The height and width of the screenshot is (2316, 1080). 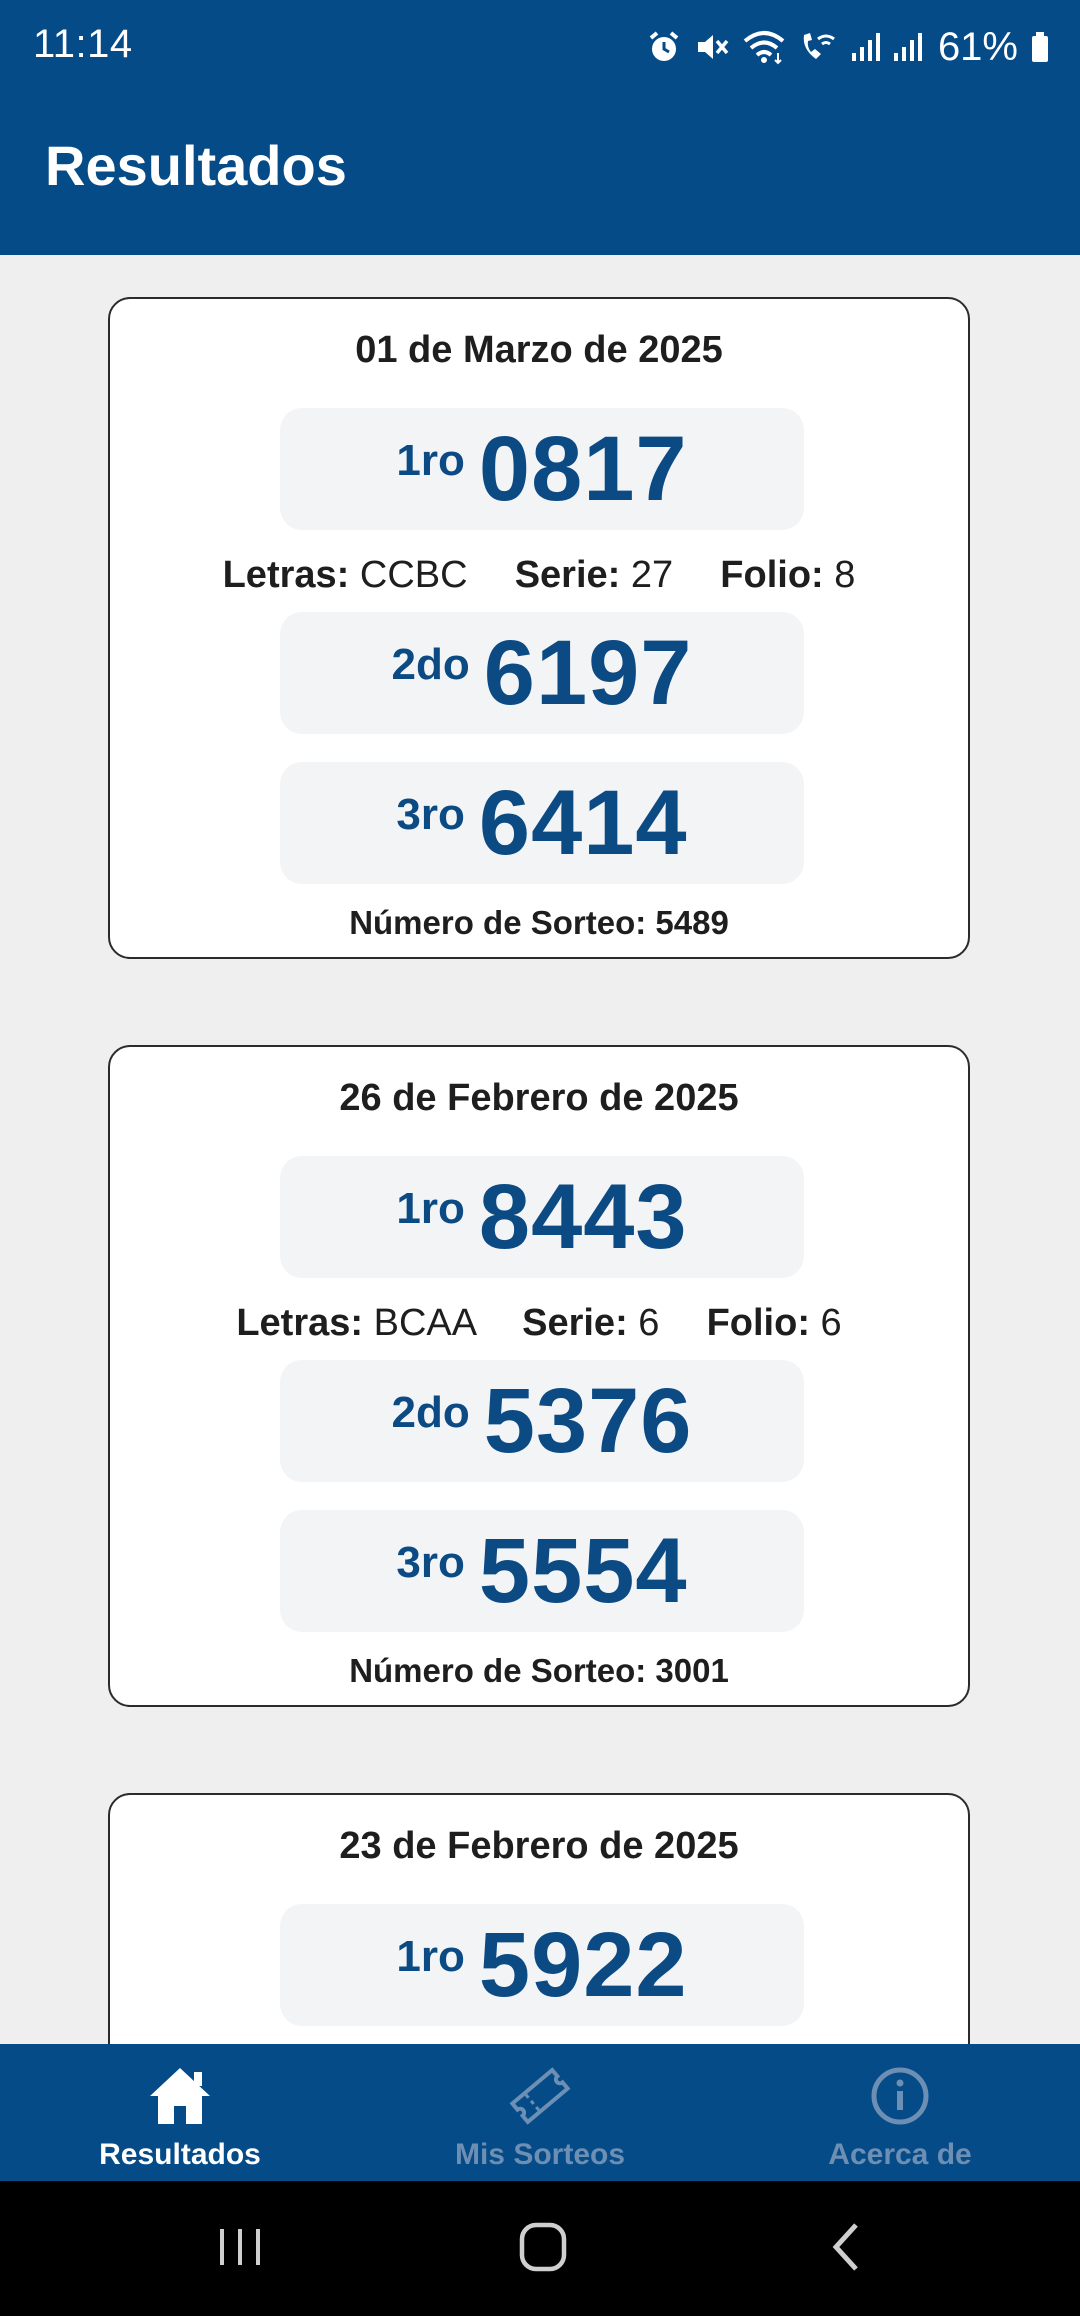 I want to click on nav-label: Acerca de, so click(x=900, y=2154).